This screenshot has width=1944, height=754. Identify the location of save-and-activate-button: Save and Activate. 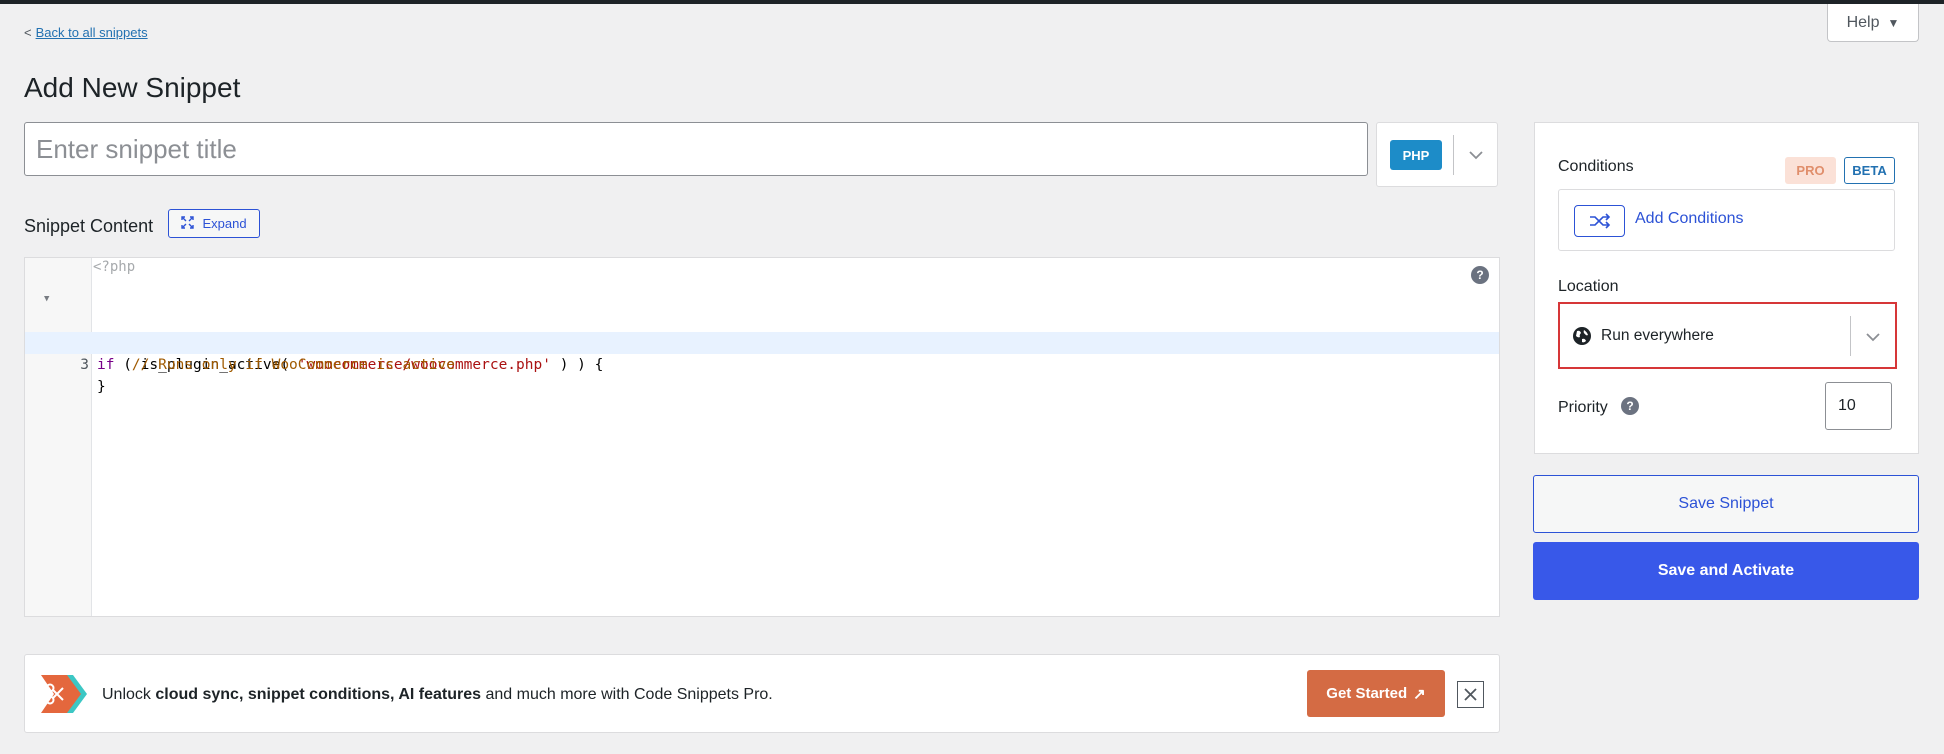
(1726, 571).